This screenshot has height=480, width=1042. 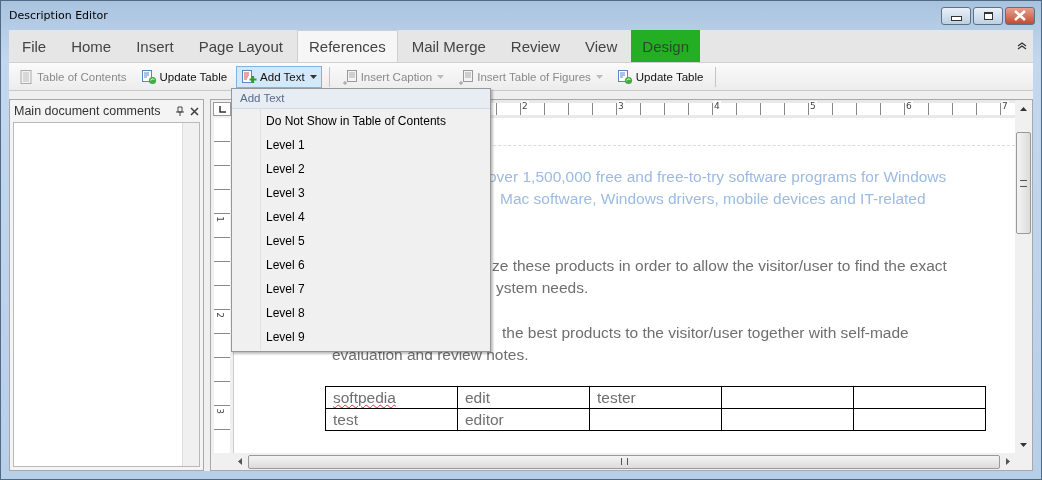 What do you see at coordinates (375, 241) in the screenshot?
I see `menu-item: Level 5` at bounding box center [375, 241].